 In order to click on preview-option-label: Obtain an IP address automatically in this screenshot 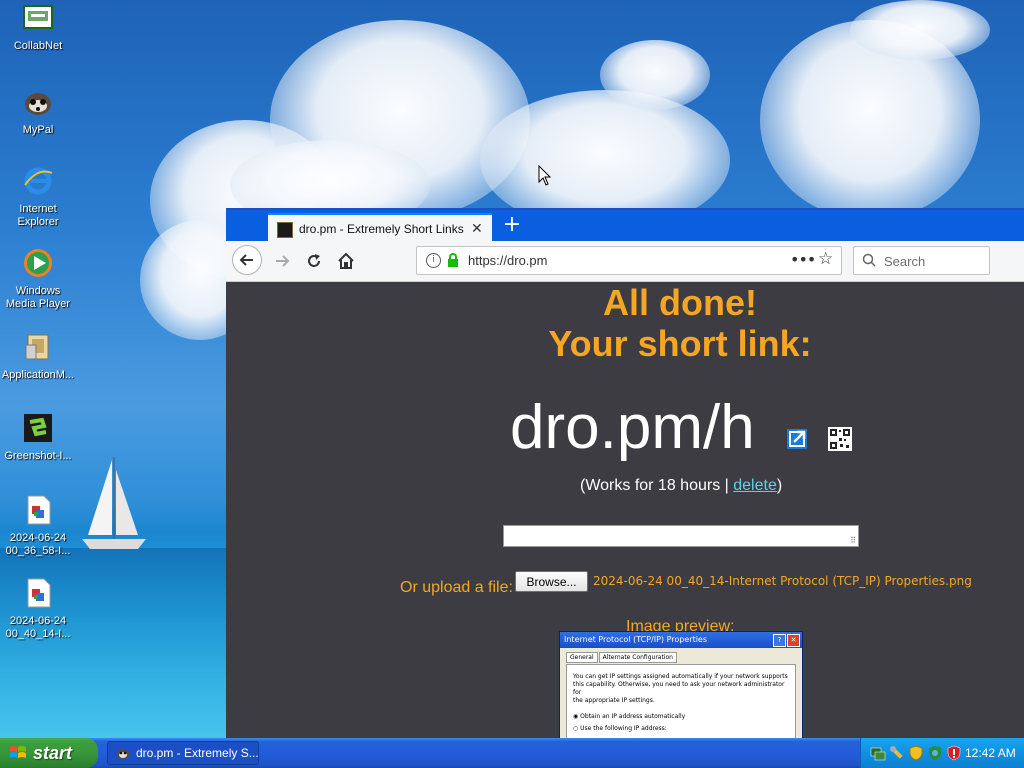, I will do `click(633, 716)`.